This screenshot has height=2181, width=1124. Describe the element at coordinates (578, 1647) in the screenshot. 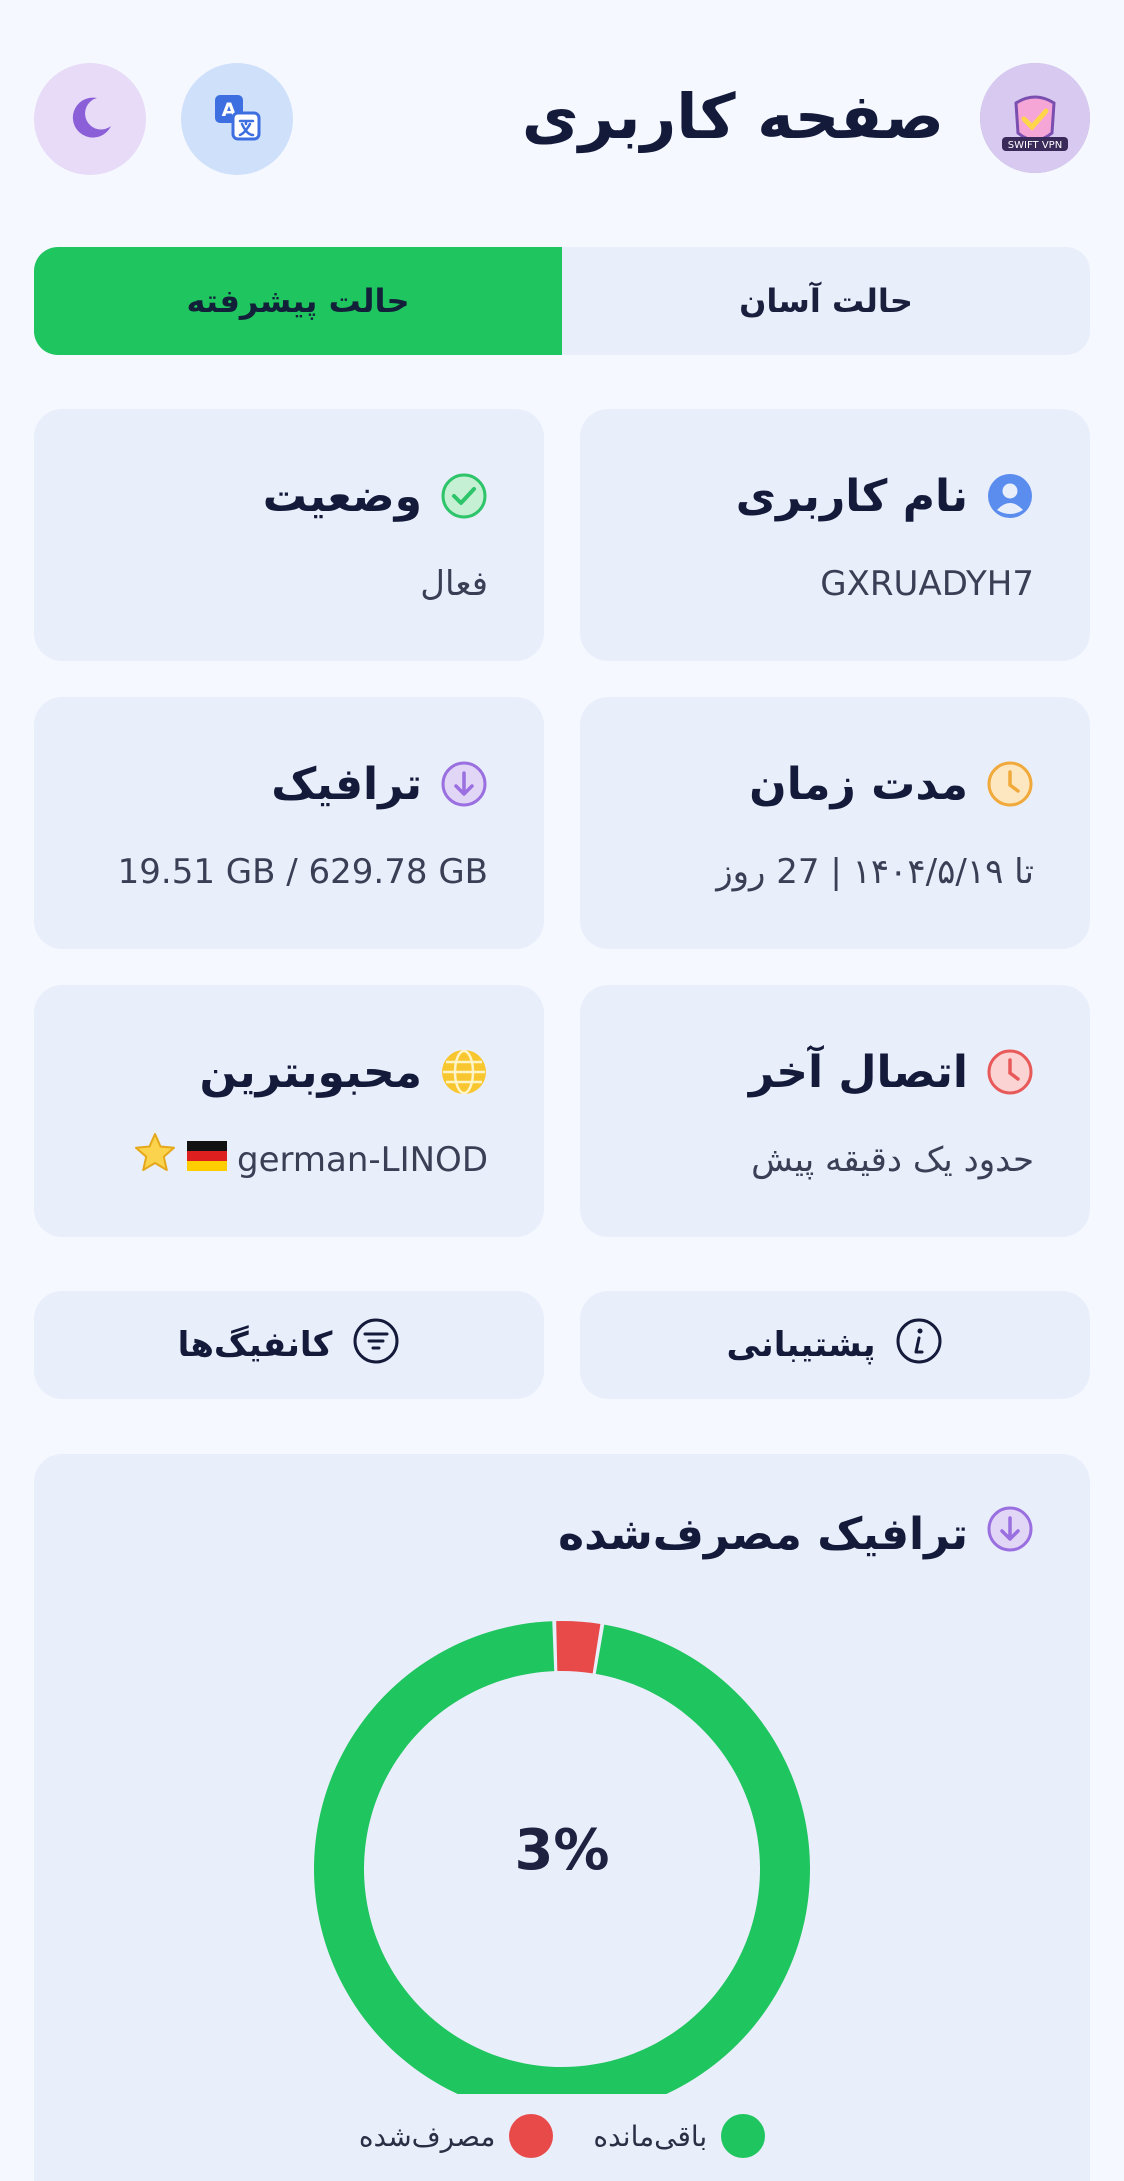

I see `donut-slice-used` at that location.